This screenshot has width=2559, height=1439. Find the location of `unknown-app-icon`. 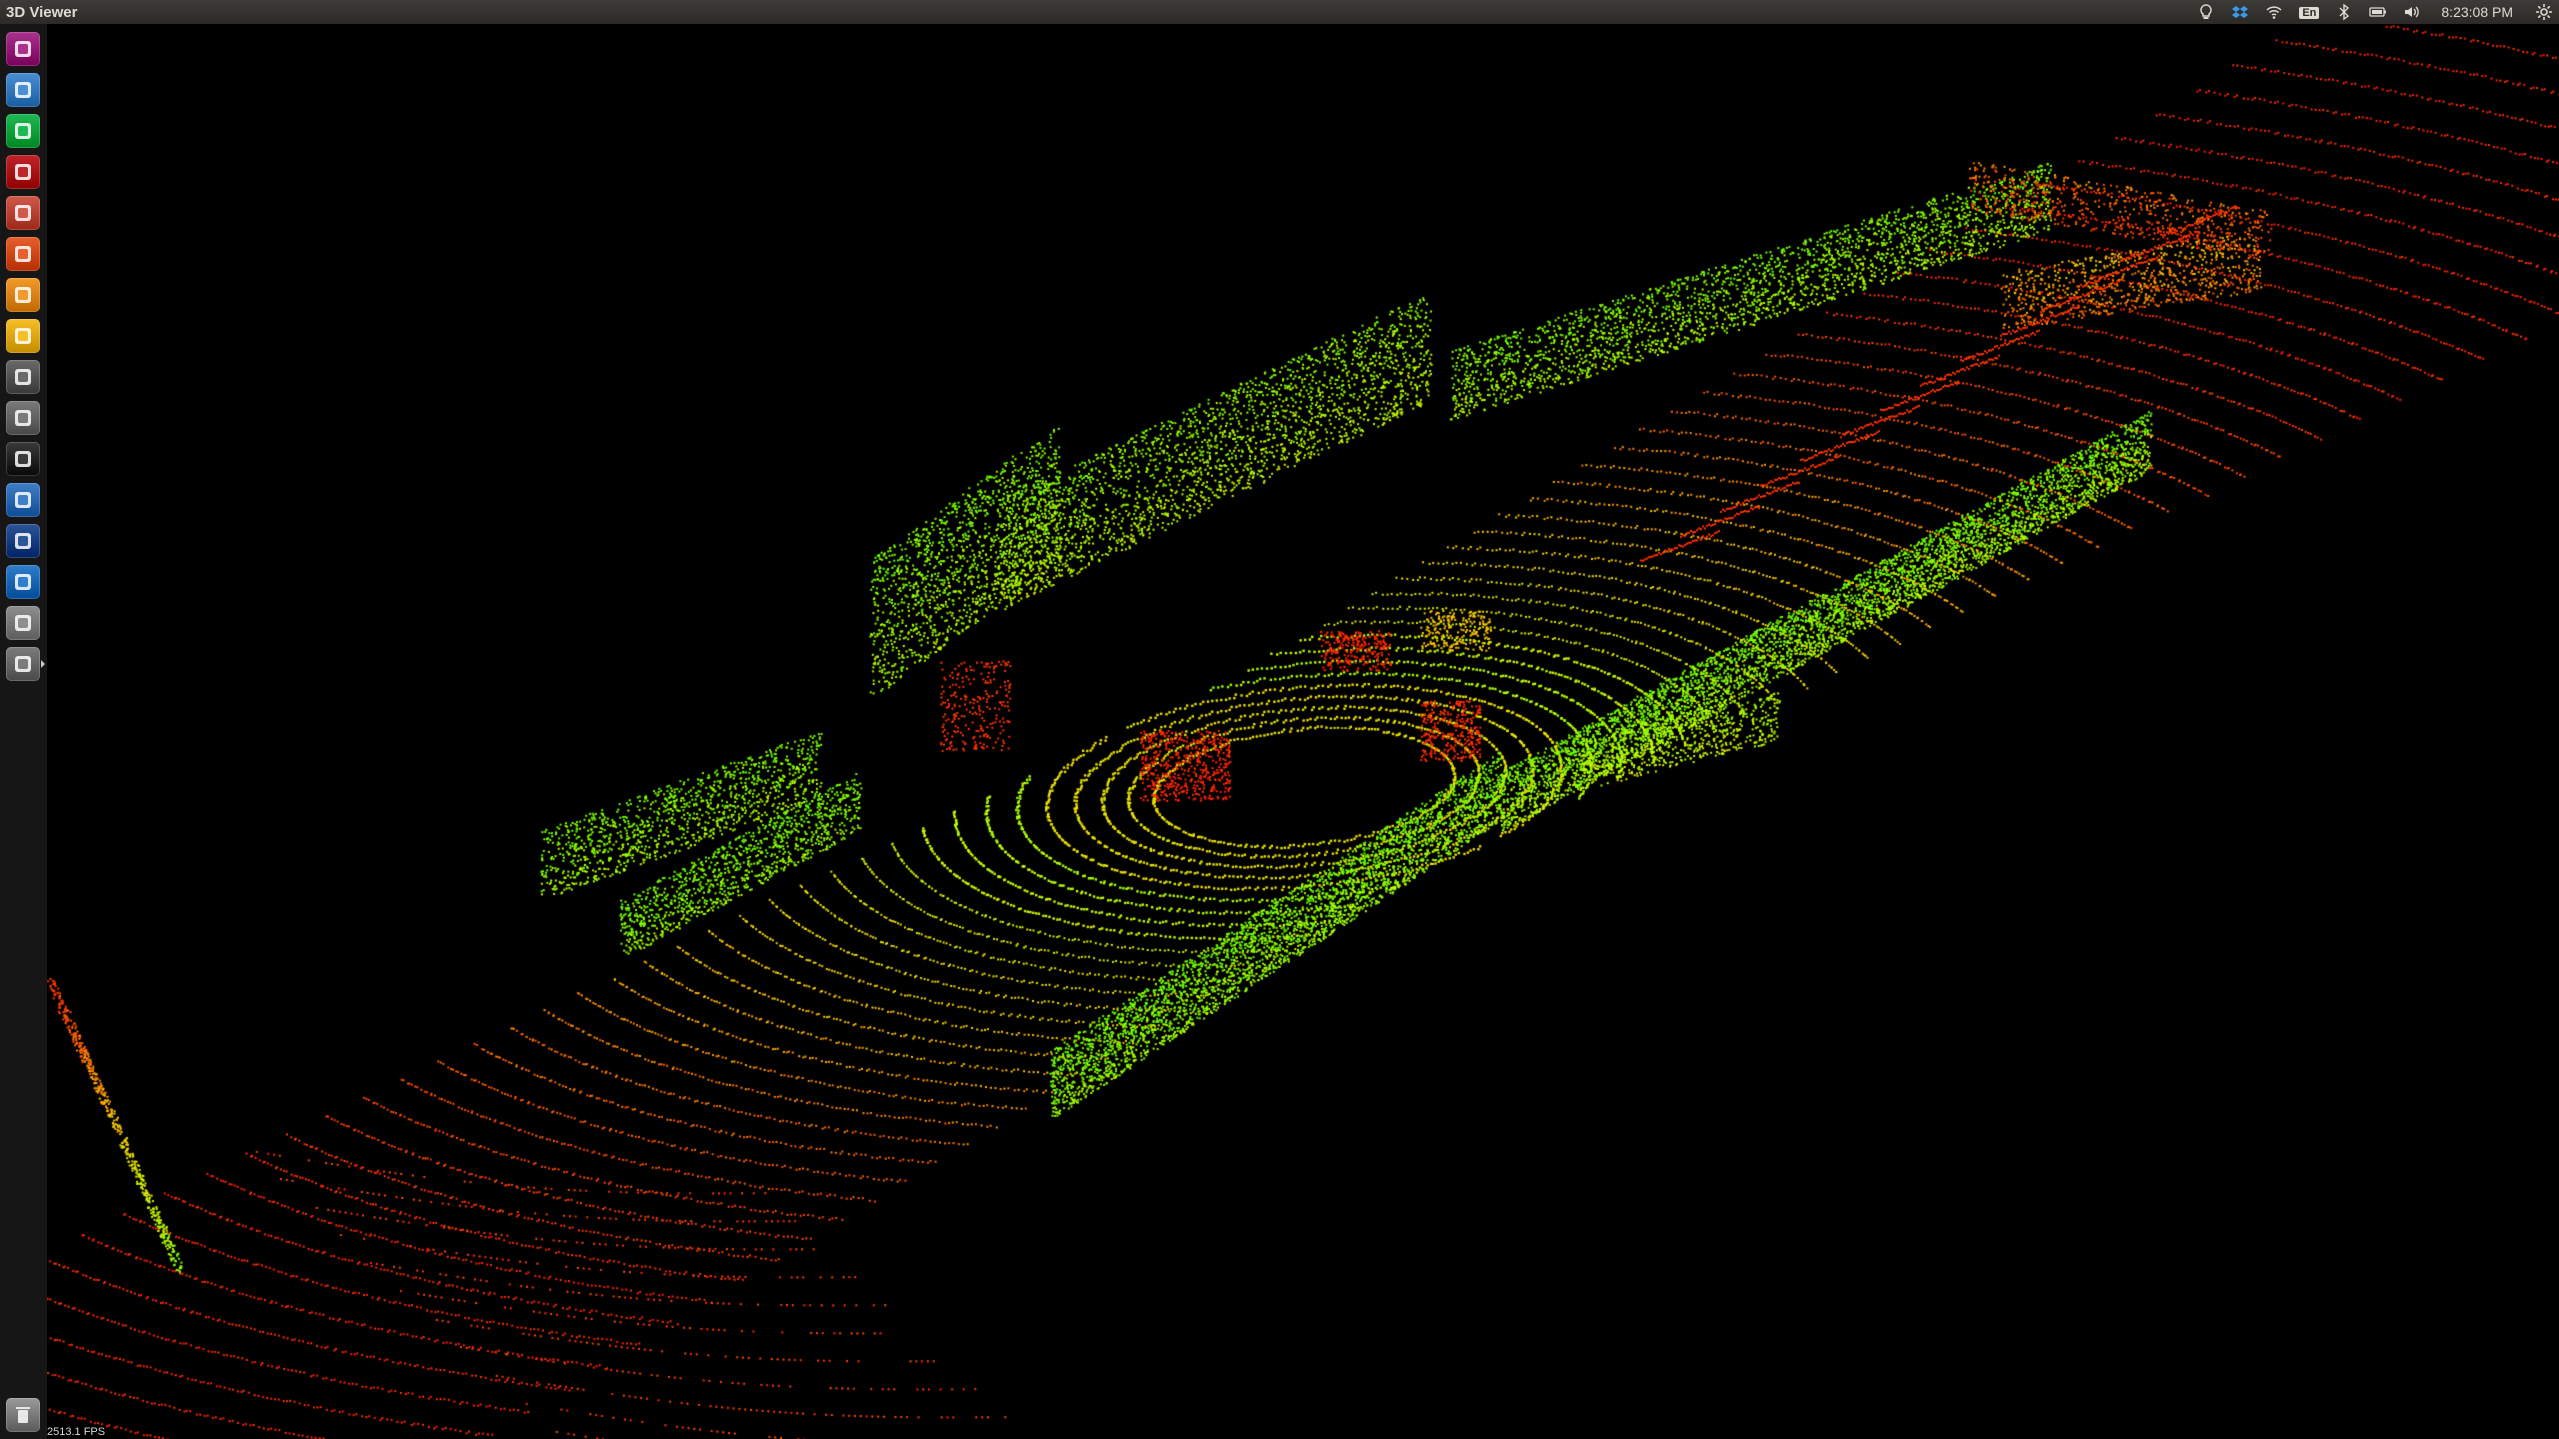

unknown-app-icon is located at coordinates (23, 664).